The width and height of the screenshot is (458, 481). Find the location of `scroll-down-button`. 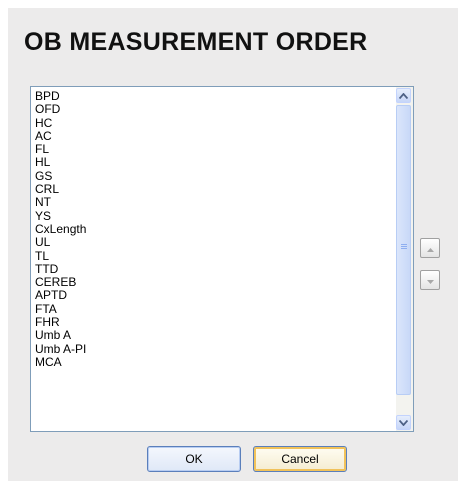

scroll-down-button is located at coordinates (403, 422).